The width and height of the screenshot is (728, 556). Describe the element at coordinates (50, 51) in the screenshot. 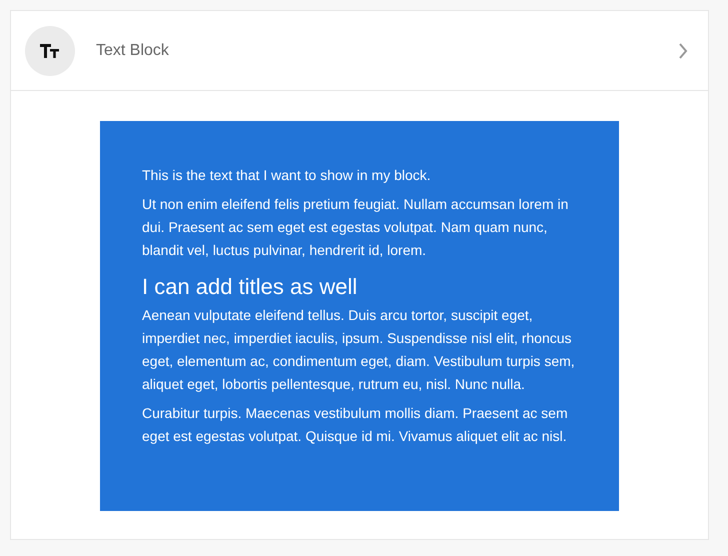

I see `text-size-icon` at that location.